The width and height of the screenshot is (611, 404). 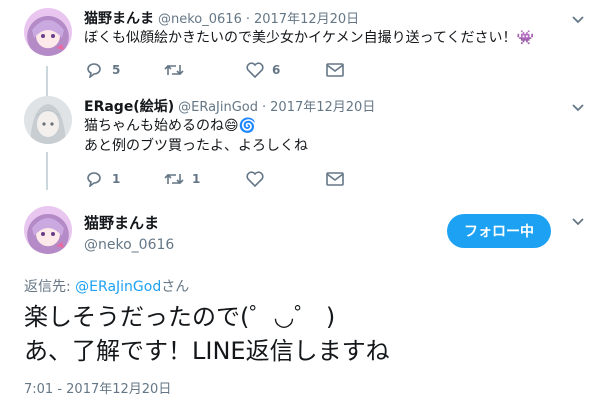 What do you see at coordinates (129, 106) in the screenshot?
I see `author-name: ERage(絵垢)` at bounding box center [129, 106].